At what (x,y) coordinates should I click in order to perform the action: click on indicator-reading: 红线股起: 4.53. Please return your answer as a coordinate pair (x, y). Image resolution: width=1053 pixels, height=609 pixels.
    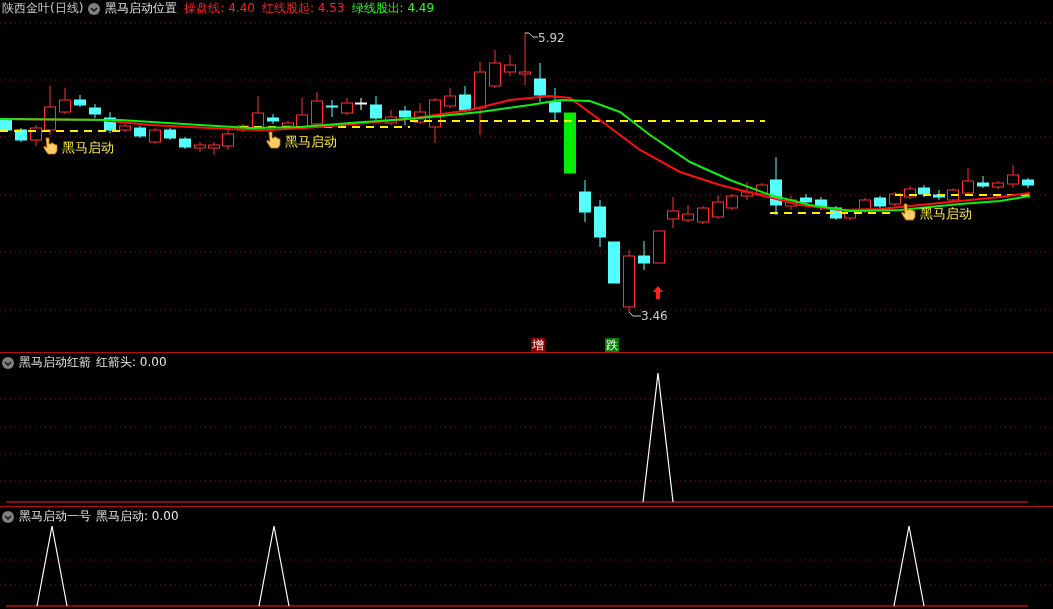
    Looking at the image, I should click on (303, 8).